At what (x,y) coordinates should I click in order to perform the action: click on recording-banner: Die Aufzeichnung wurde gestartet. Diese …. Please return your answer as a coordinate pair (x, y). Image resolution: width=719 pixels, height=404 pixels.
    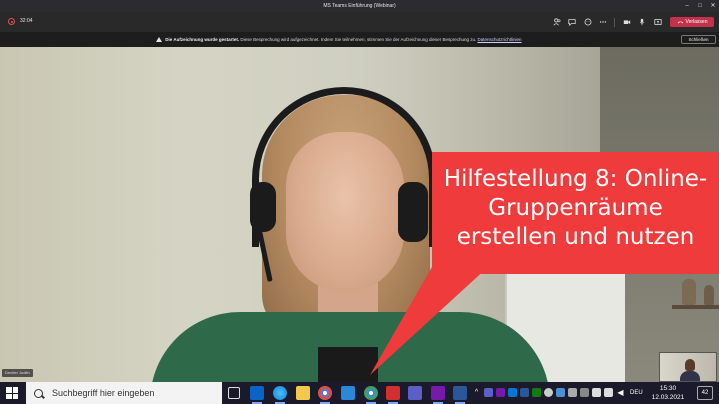
    Looking at the image, I should click on (359, 39).